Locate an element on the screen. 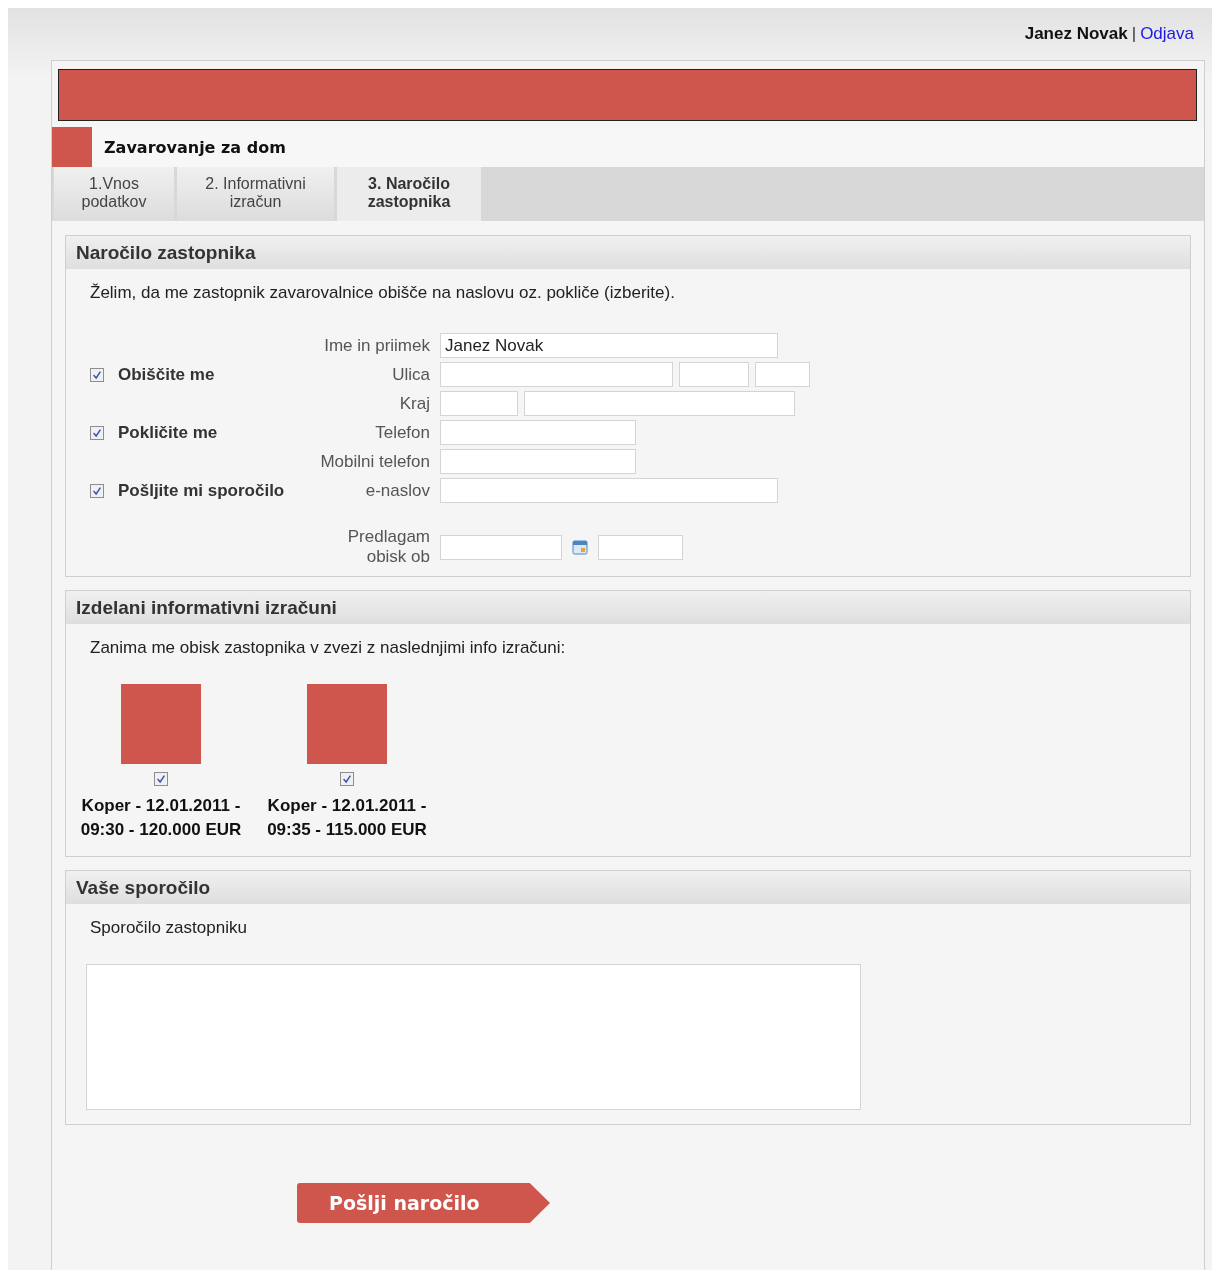  field-label: Ime in priimek is located at coordinates (377, 345).